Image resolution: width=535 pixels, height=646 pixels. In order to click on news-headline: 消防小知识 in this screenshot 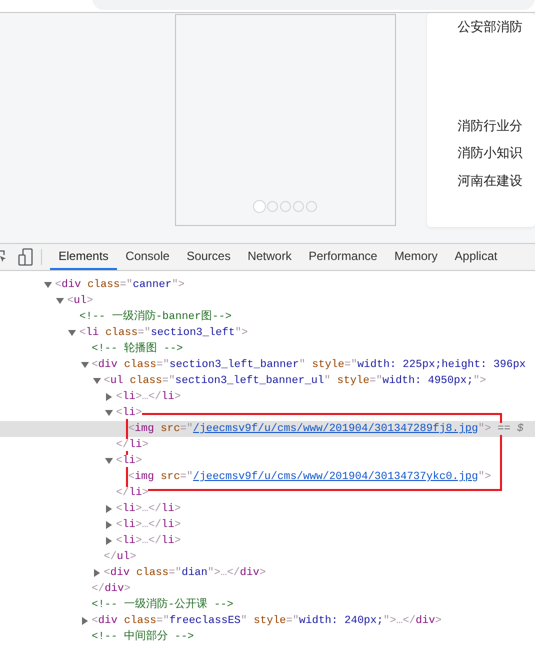, I will do `click(496, 158)`.